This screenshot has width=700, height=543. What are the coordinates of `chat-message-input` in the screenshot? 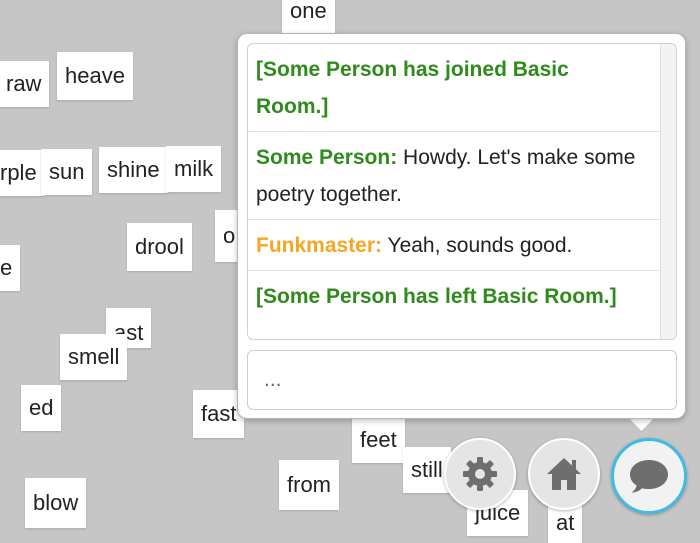 It's located at (462, 380).